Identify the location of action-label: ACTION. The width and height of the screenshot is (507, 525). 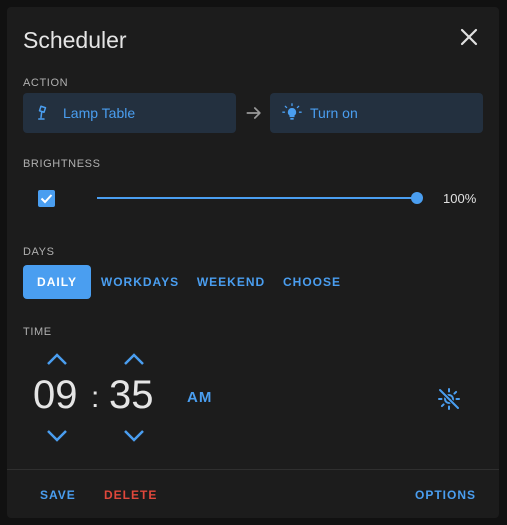
(46, 83).